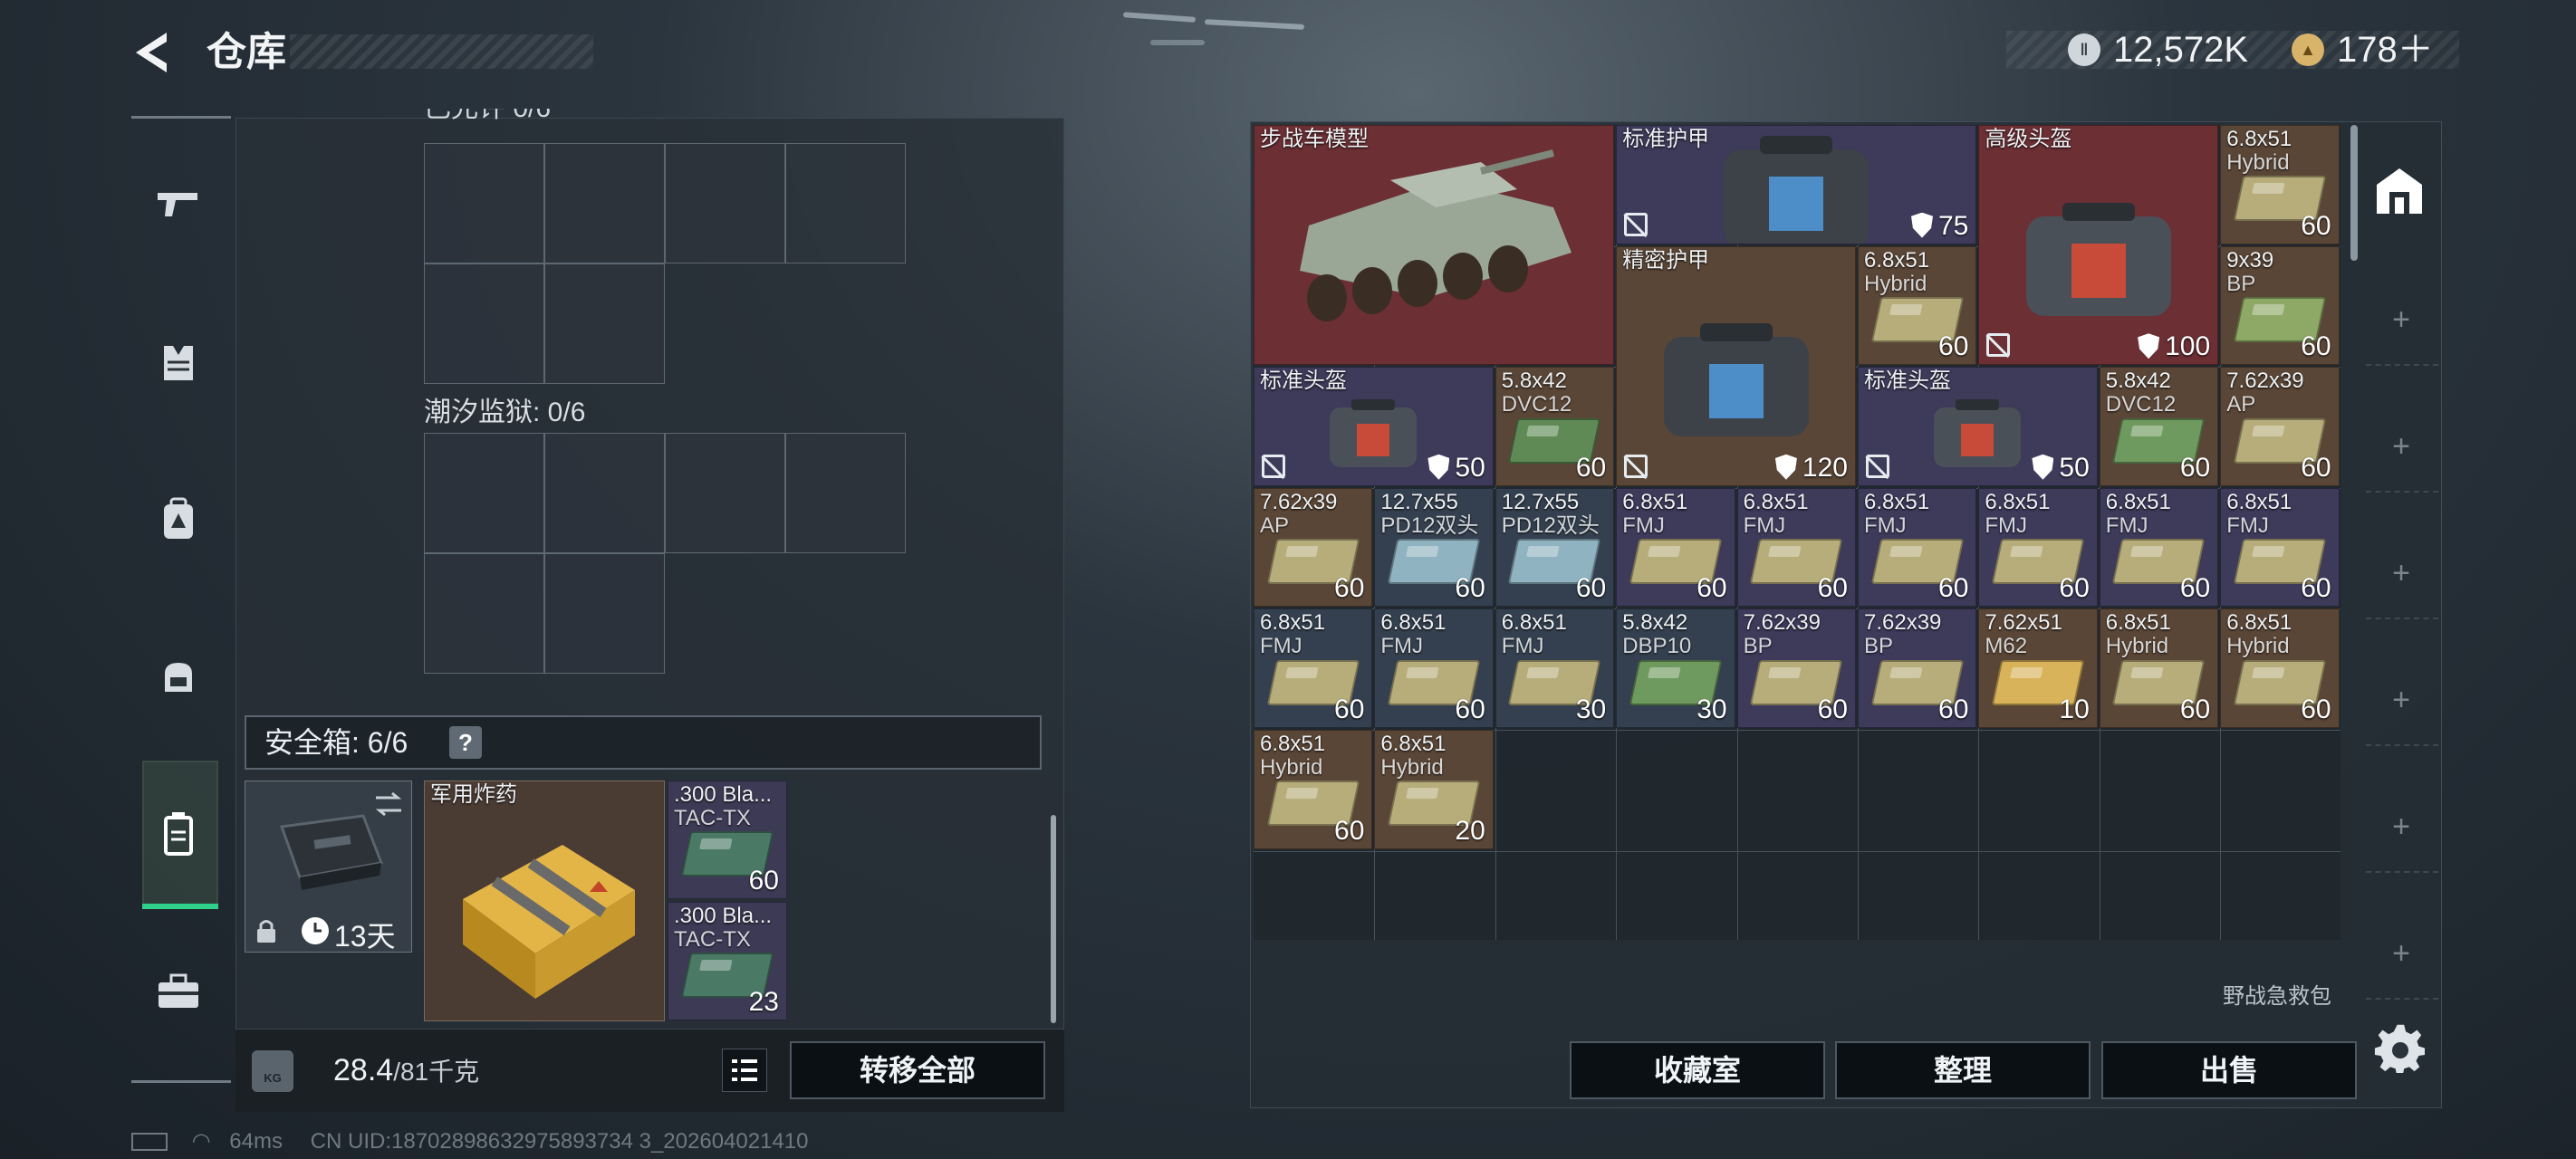 The image size is (2576, 1159). What do you see at coordinates (365, 937) in the screenshot?
I see `case-timer: 13天` at bounding box center [365, 937].